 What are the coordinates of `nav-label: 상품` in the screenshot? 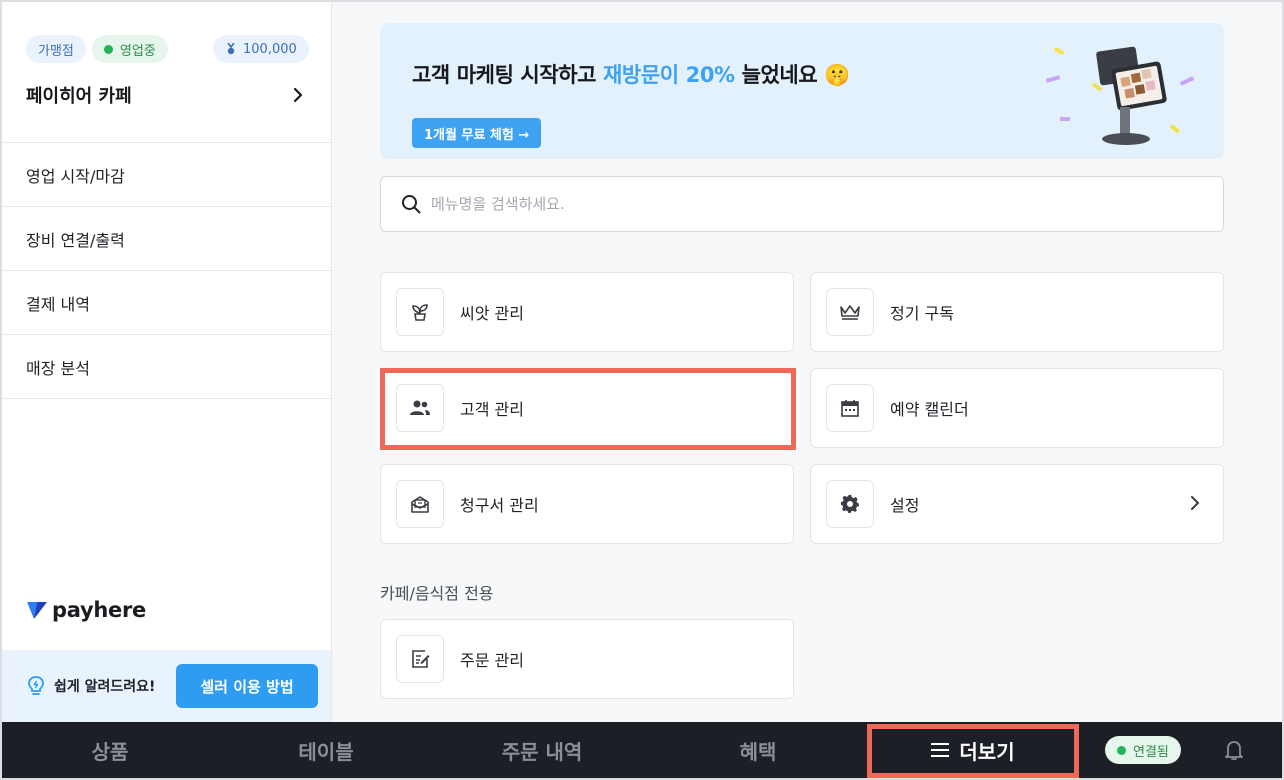 It's located at (110, 751).